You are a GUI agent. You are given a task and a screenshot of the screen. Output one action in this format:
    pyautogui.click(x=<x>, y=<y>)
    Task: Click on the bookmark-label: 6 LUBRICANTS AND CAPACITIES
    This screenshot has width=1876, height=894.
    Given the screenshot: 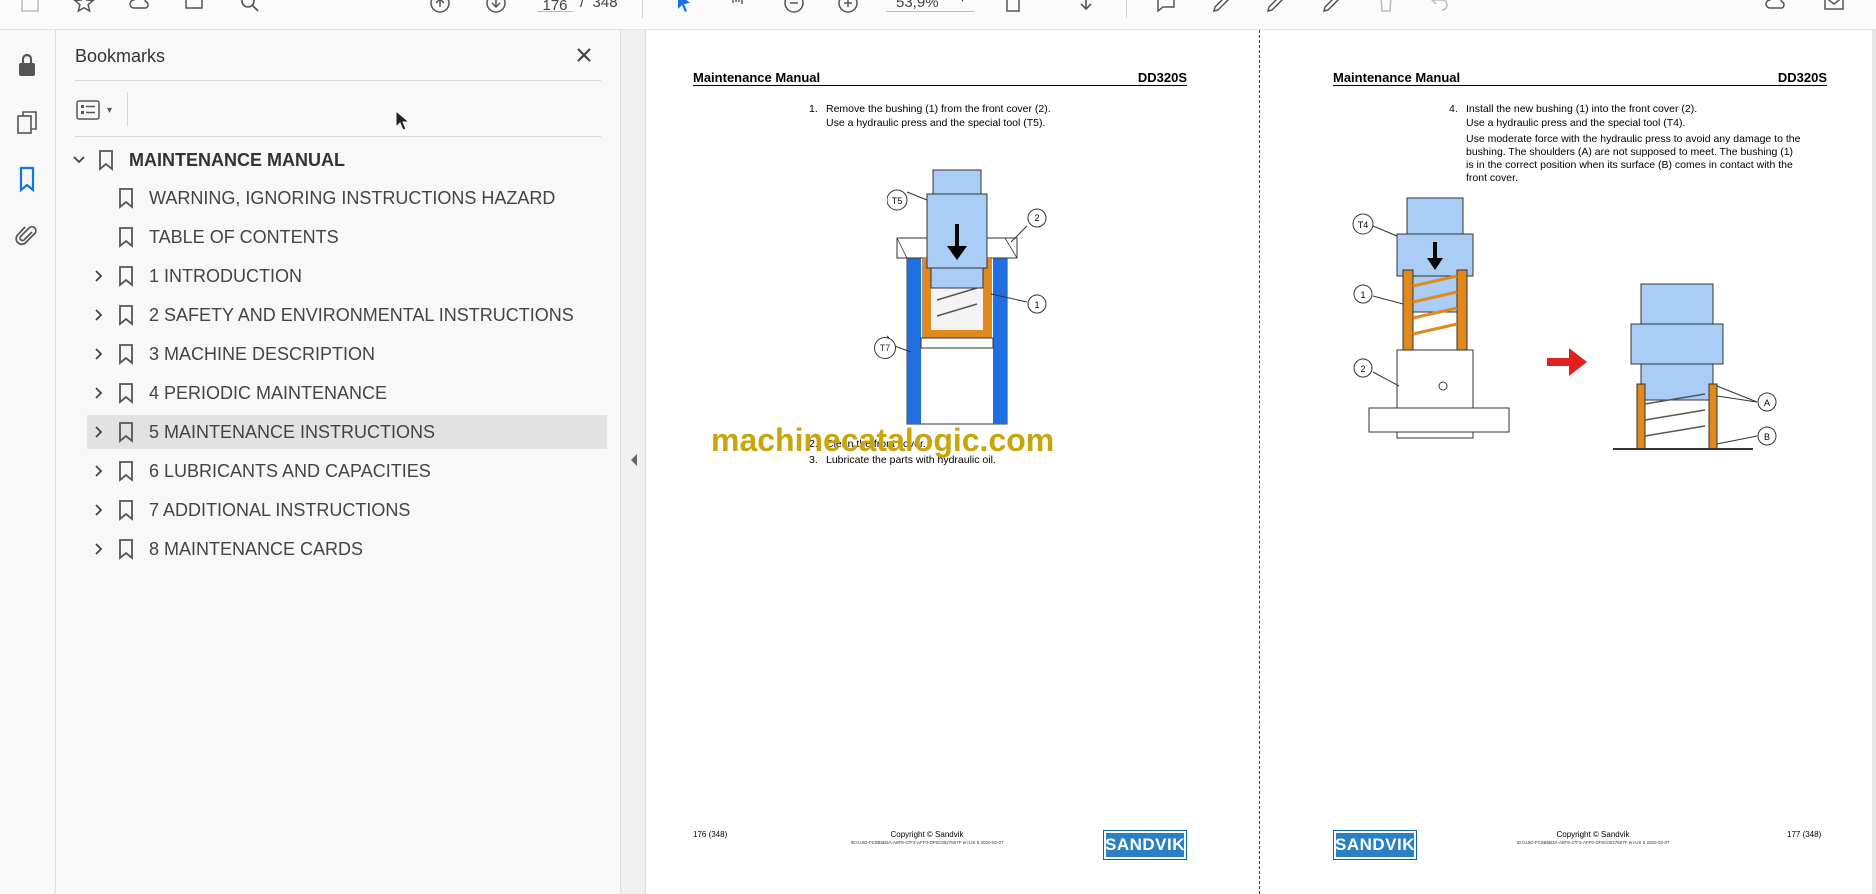 What is the action you would take?
    pyautogui.click(x=290, y=470)
    